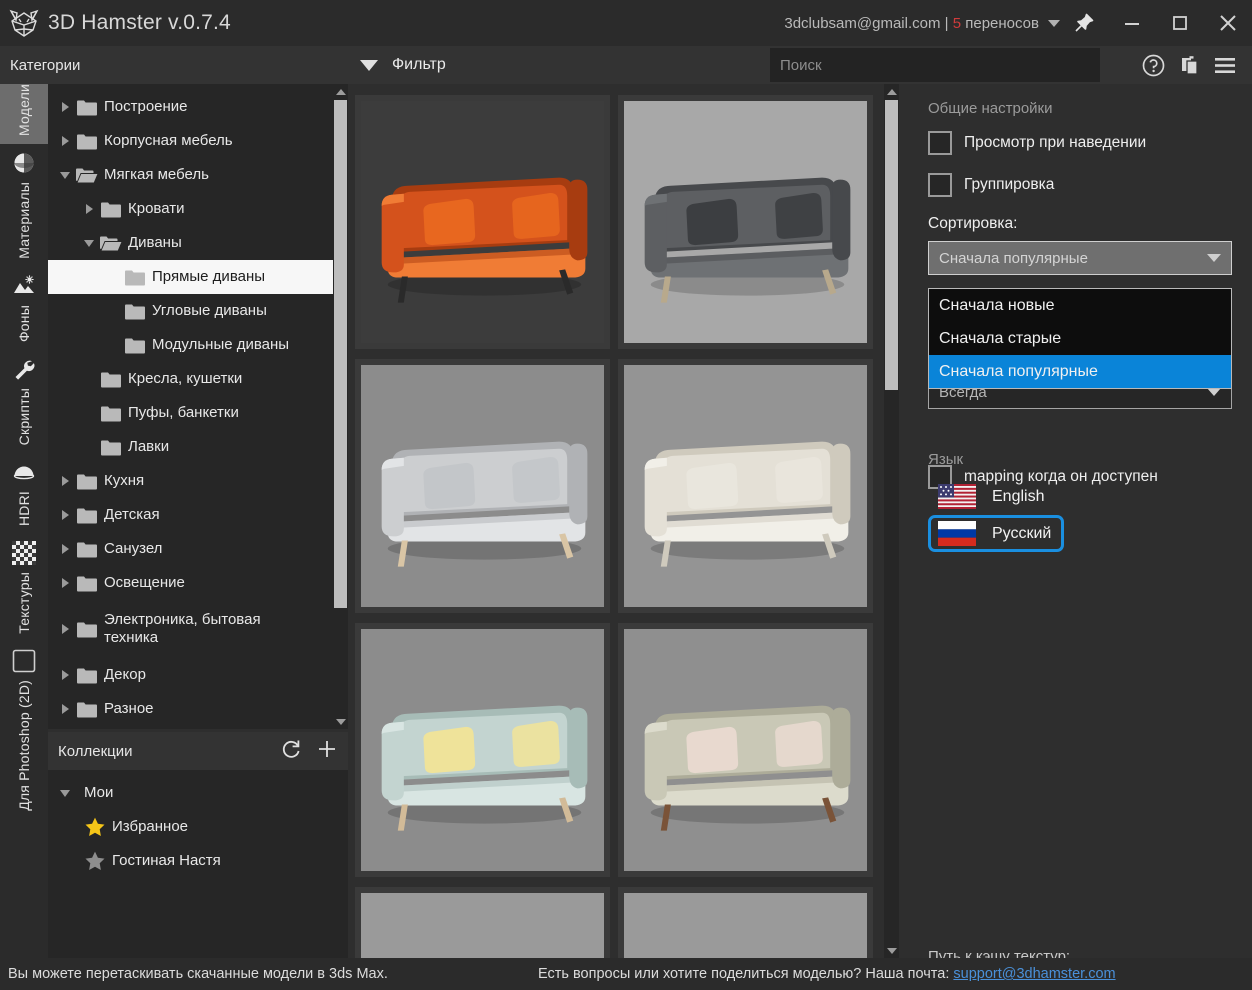  What do you see at coordinates (935, 65) in the screenshot?
I see `search-input` at bounding box center [935, 65].